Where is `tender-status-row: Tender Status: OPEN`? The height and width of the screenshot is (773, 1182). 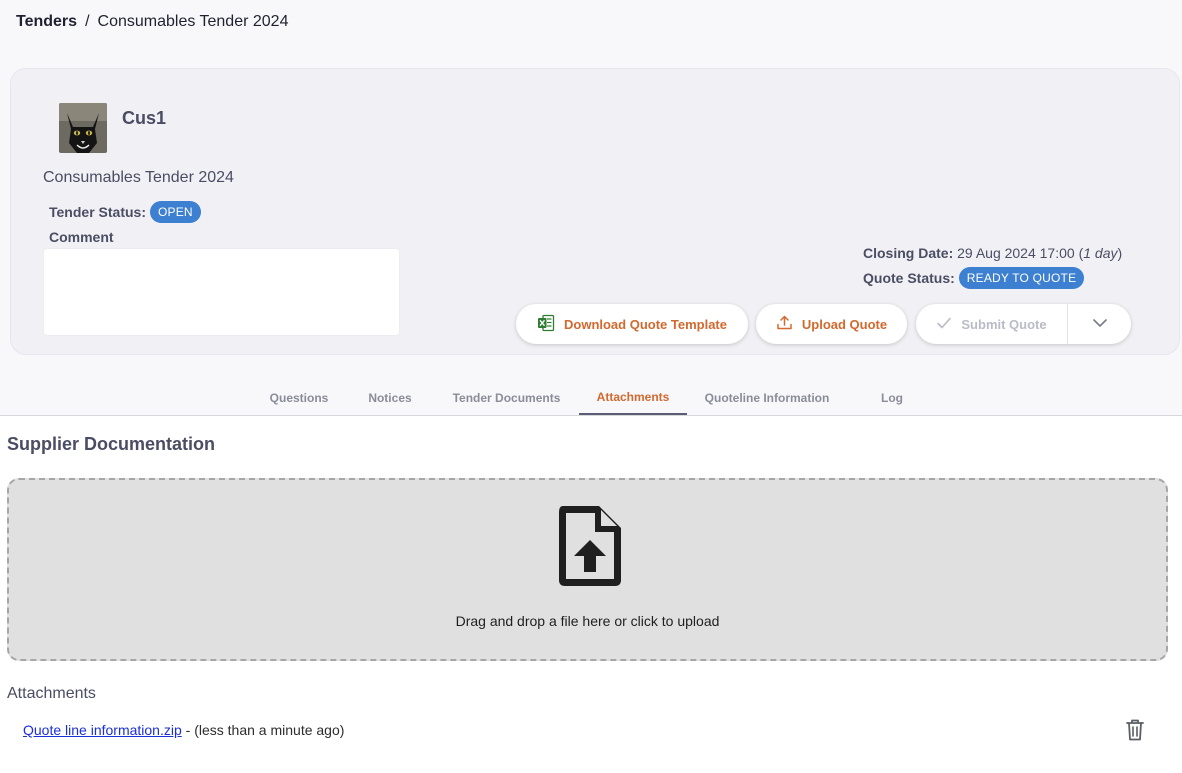 tender-status-row: Tender Status: OPEN is located at coordinates (125, 212).